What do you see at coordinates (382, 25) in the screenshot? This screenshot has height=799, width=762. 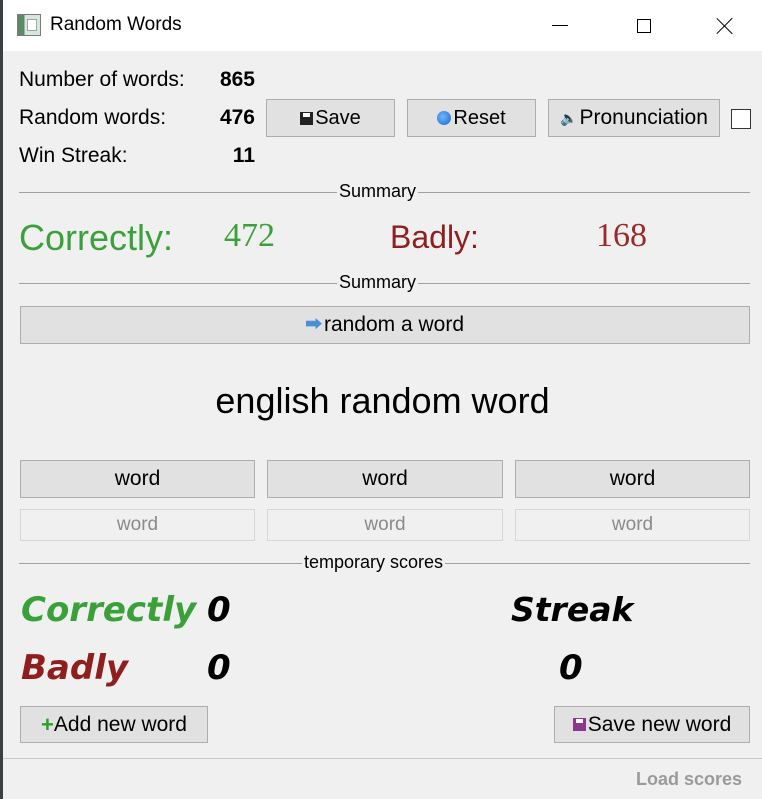 I see `title-bar: Random Words` at bounding box center [382, 25].